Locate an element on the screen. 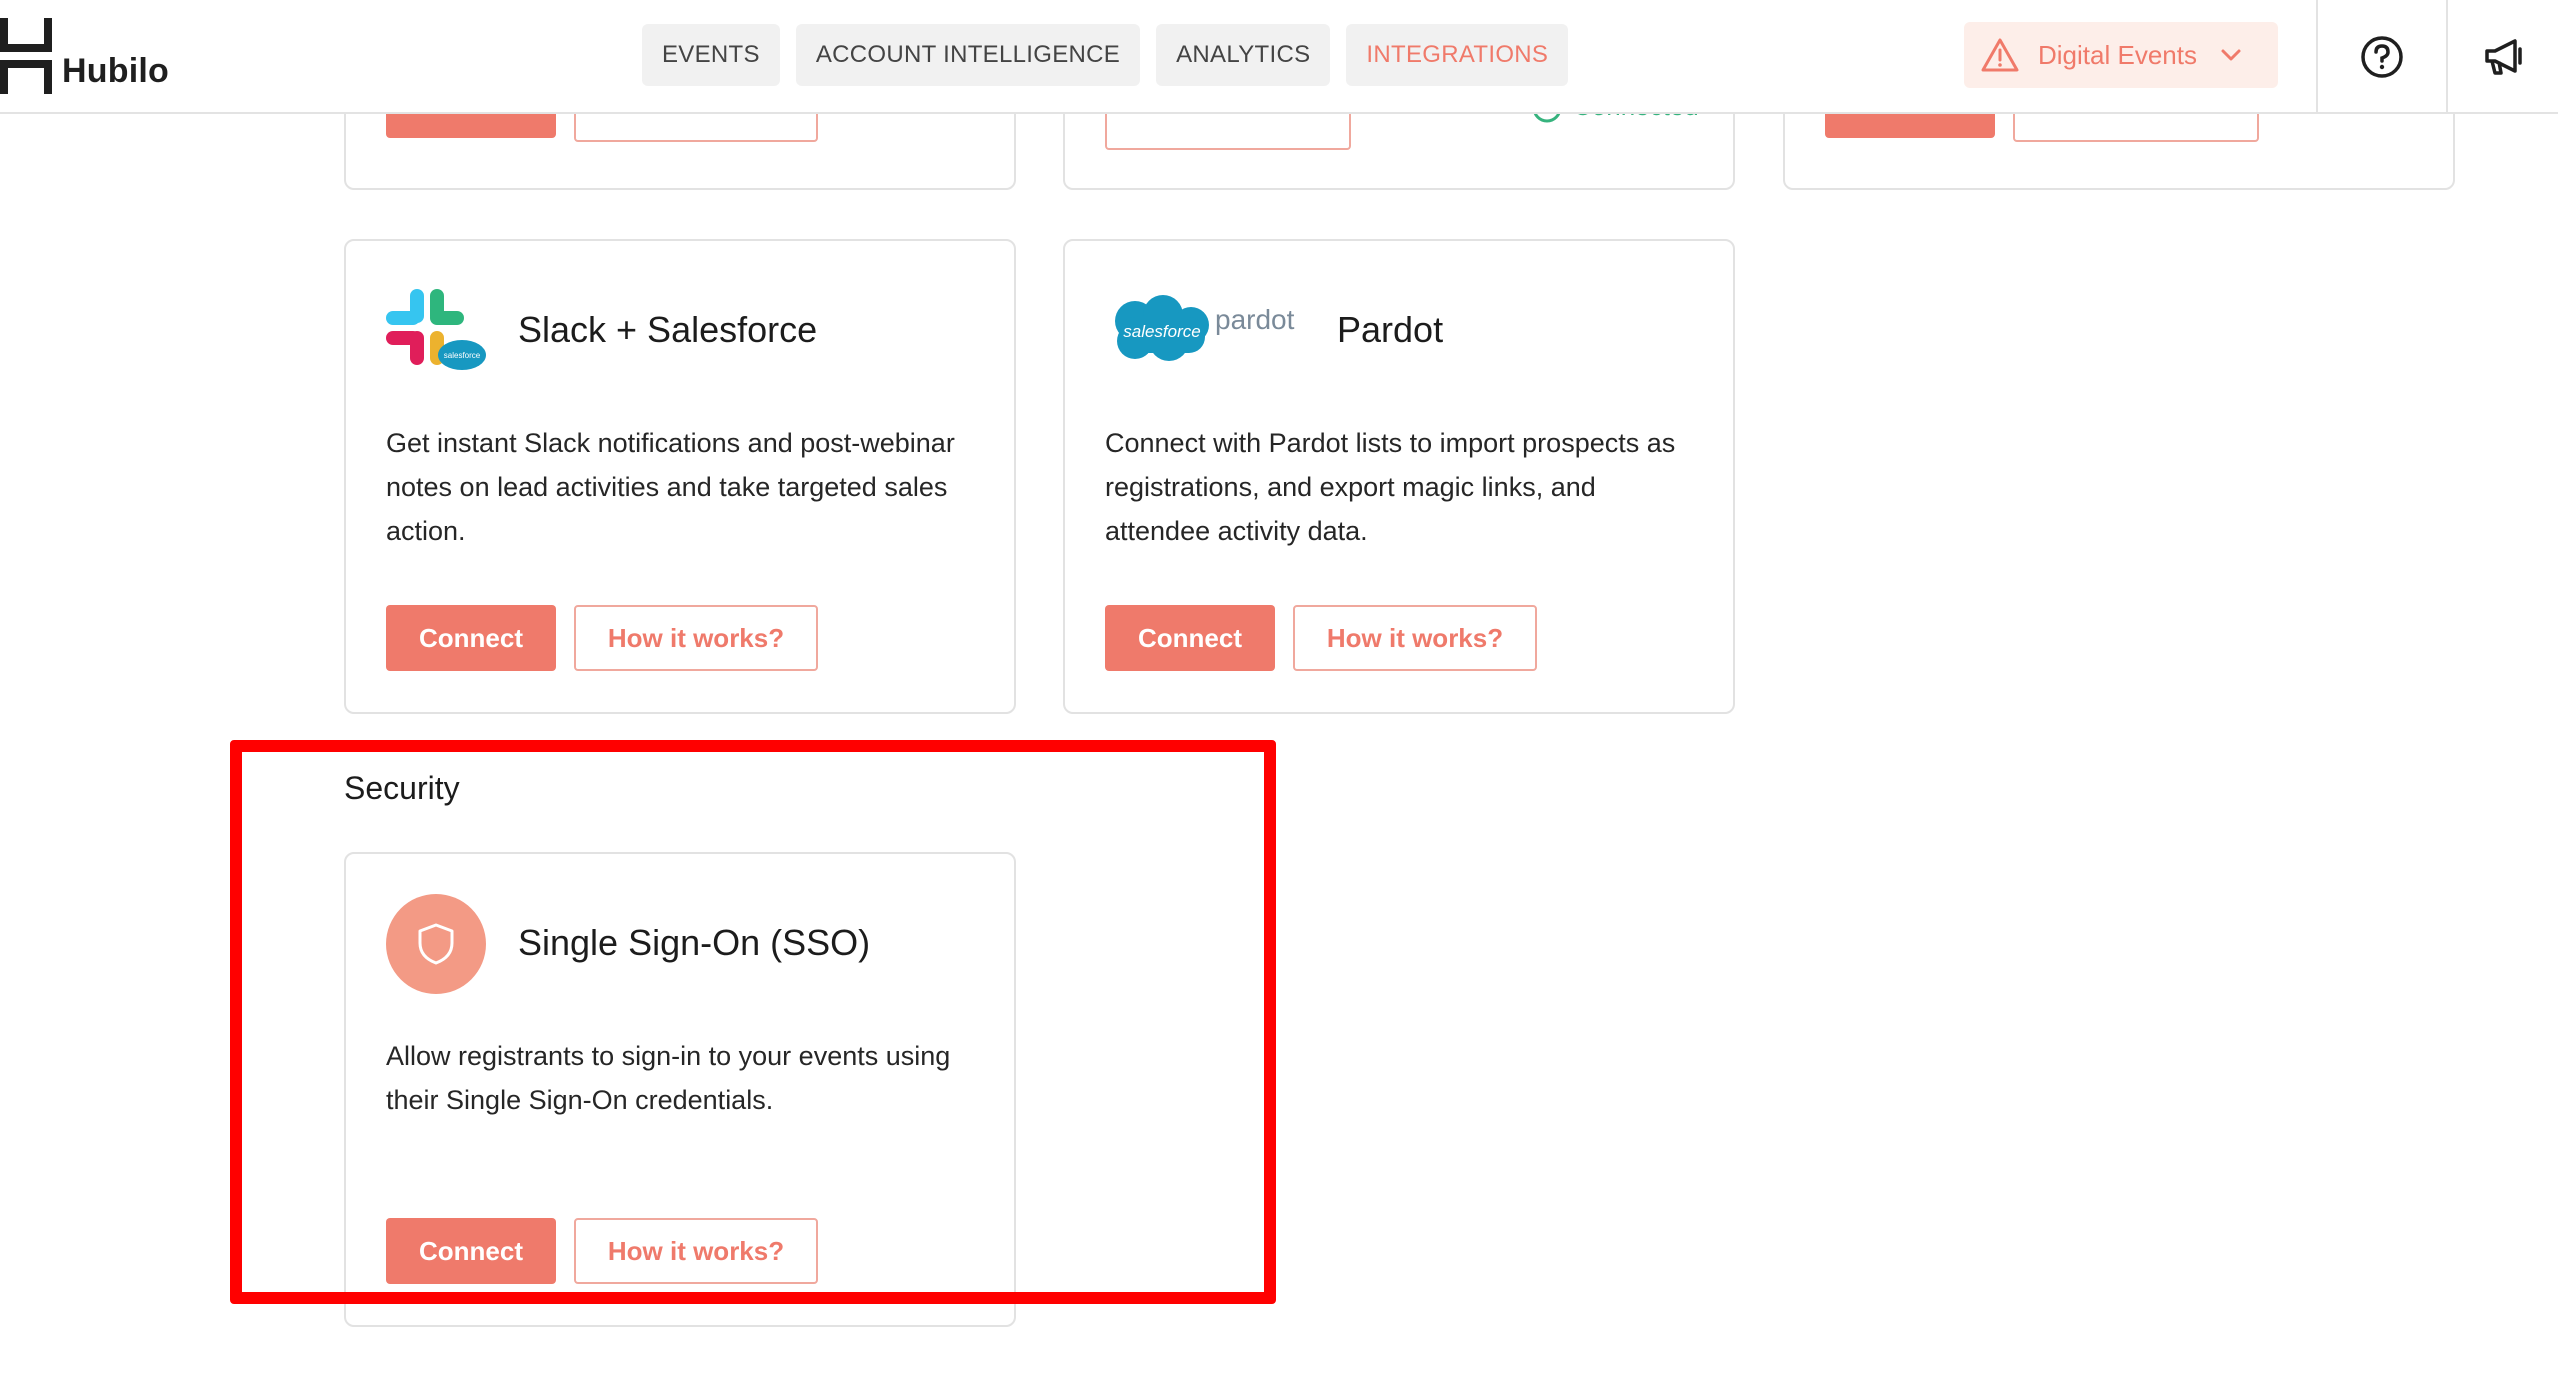 Image resolution: width=2558 pixels, height=1394 pixels. how-it-works-button-slack: How it works? is located at coordinates (696, 638).